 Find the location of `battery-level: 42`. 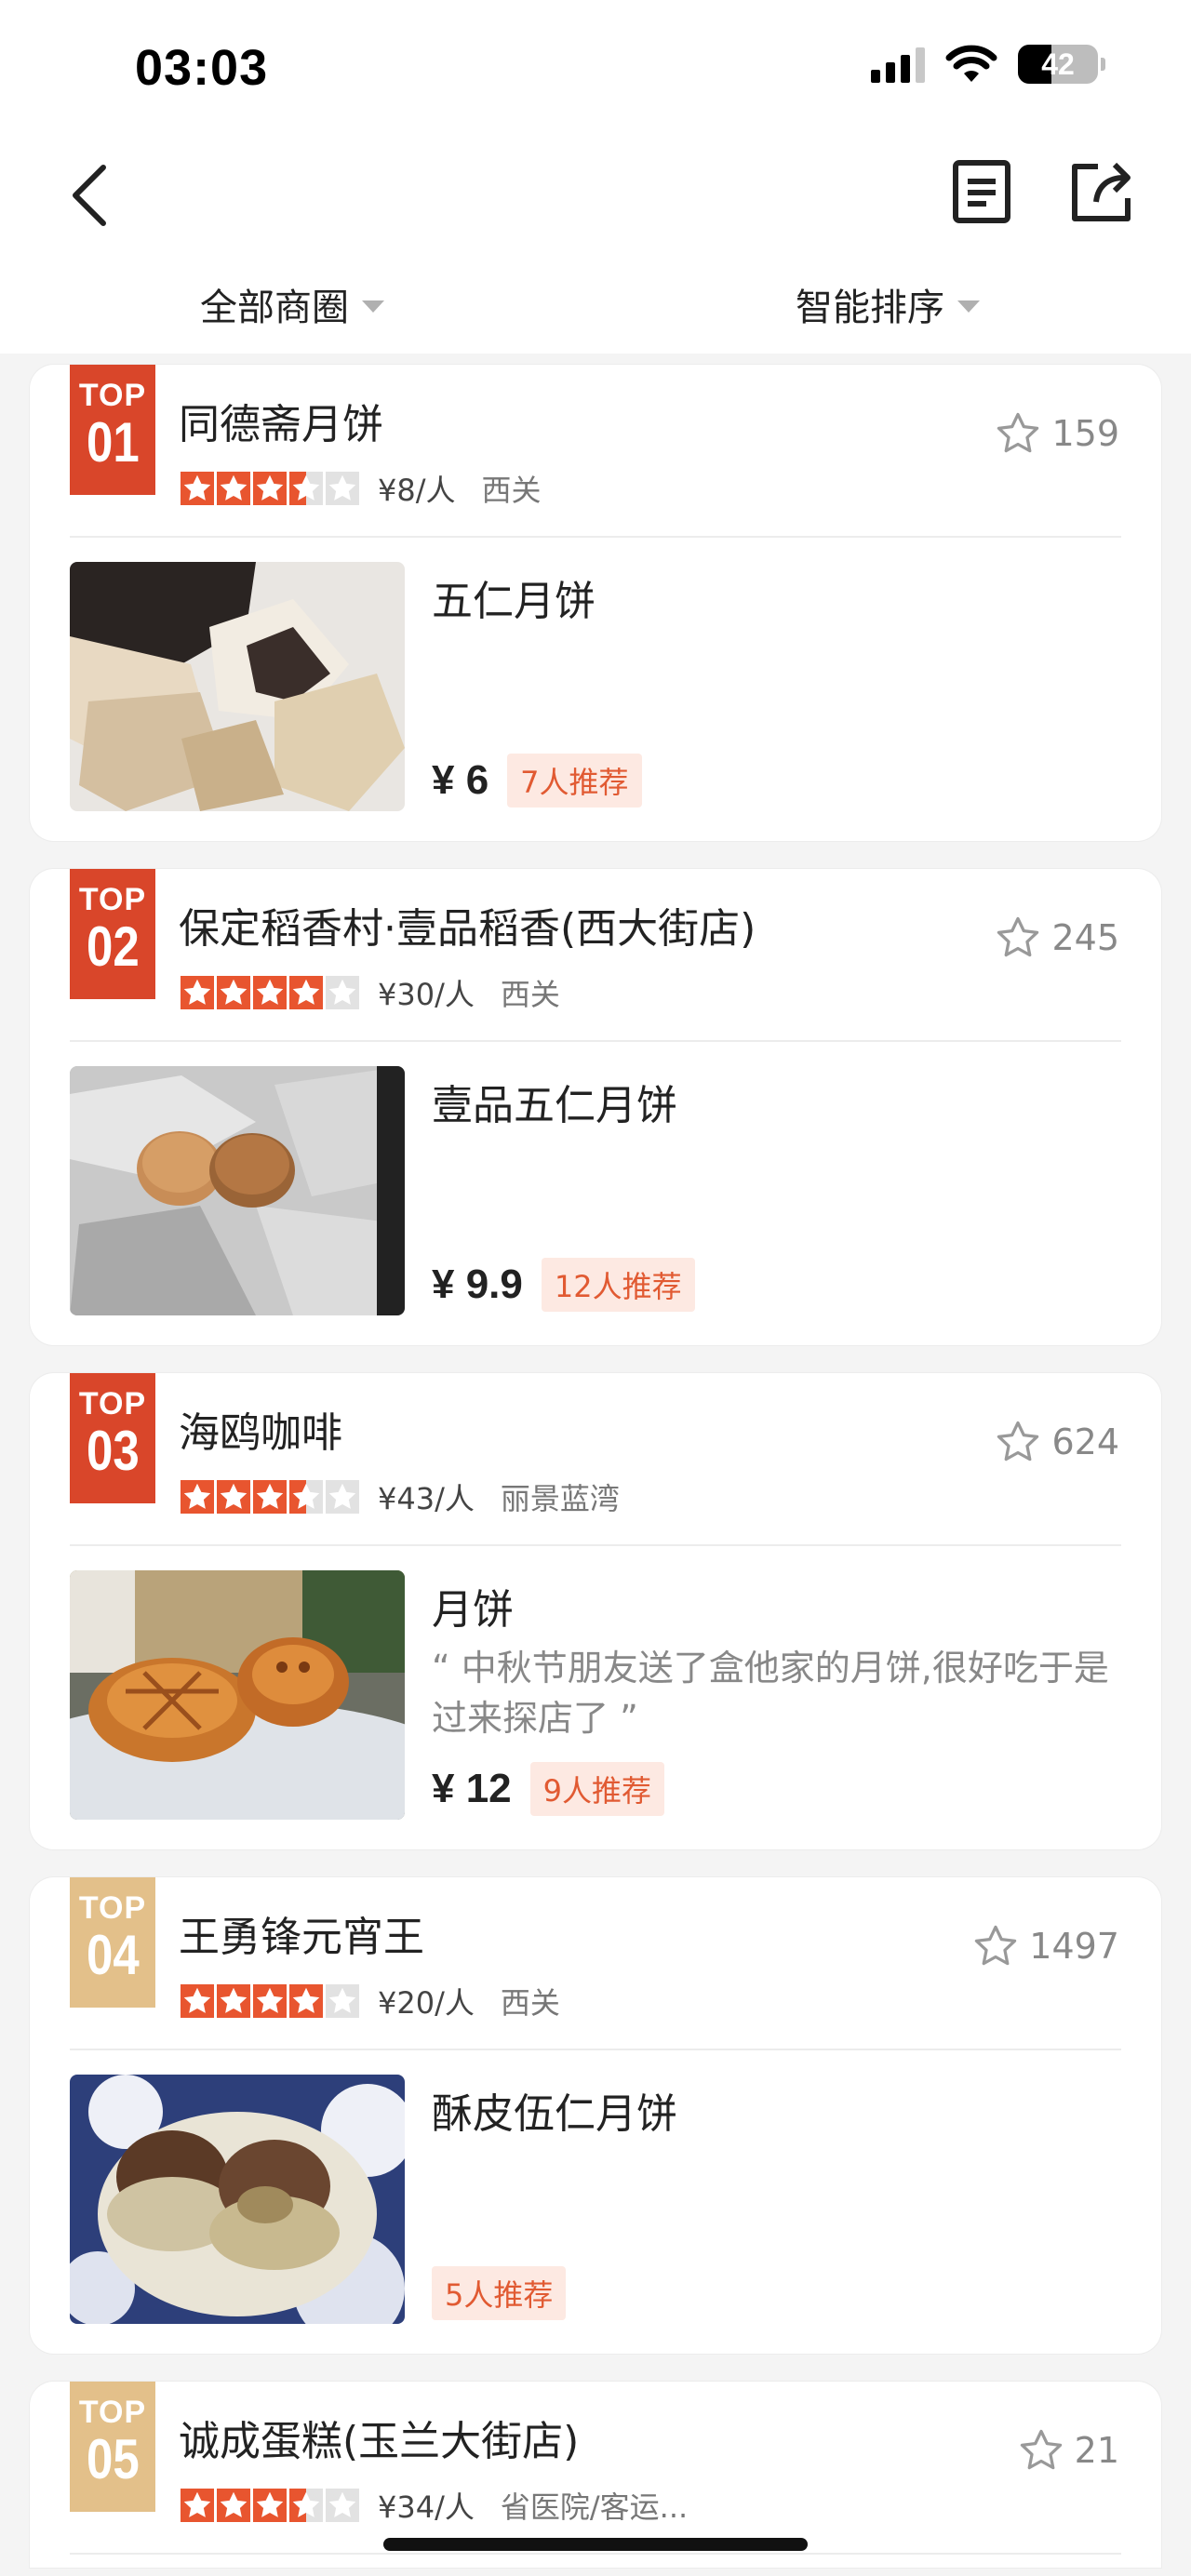

battery-level: 42 is located at coordinates (1058, 64).